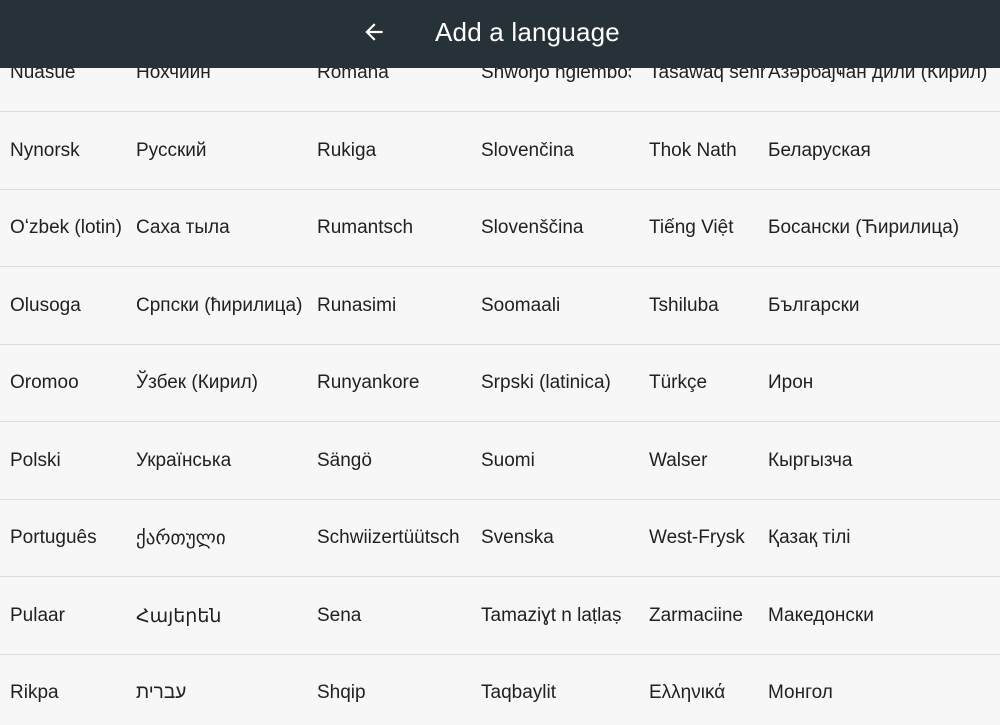 Image resolution: width=1000 pixels, height=725 pixels. What do you see at coordinates (883, 690) in the screenshot?
I see `language-item: Монгол` at bounding box center [883, 690].